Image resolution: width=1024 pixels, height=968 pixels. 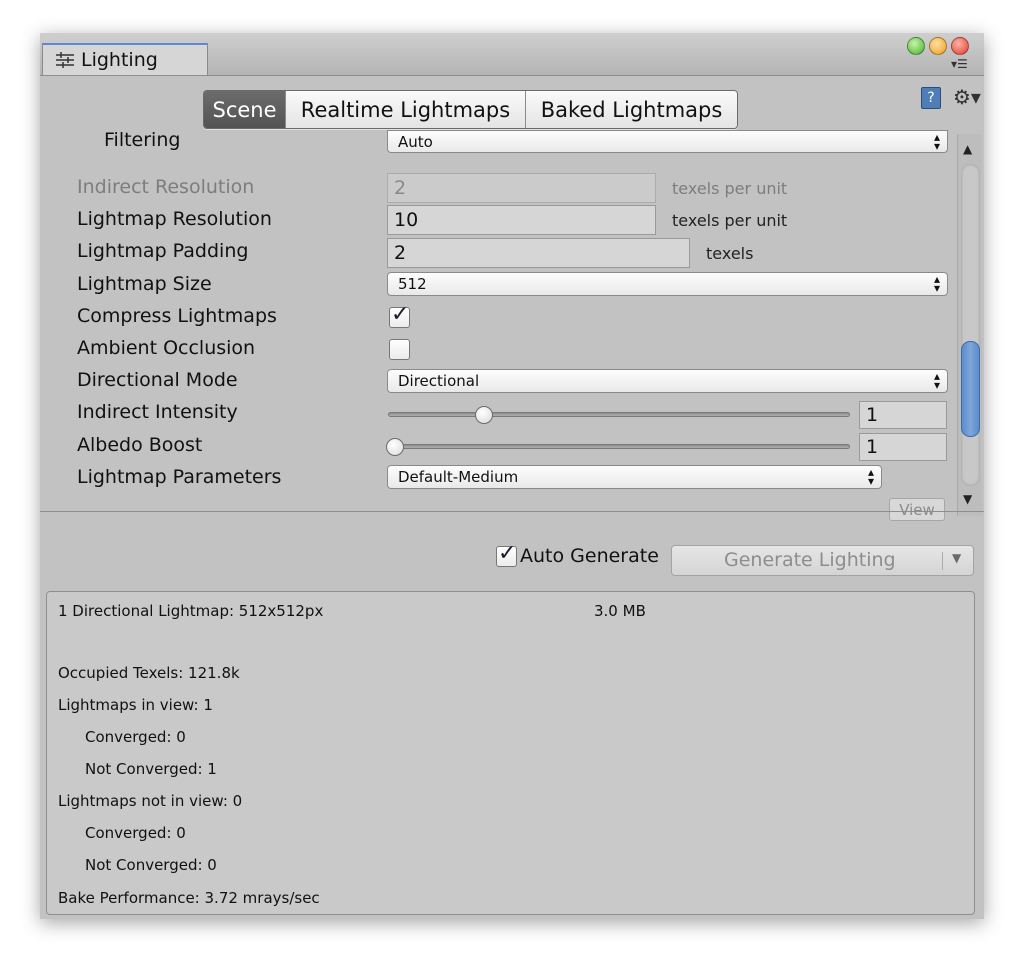 I want to click on help-icon: ?, so click(x=931, y=98).